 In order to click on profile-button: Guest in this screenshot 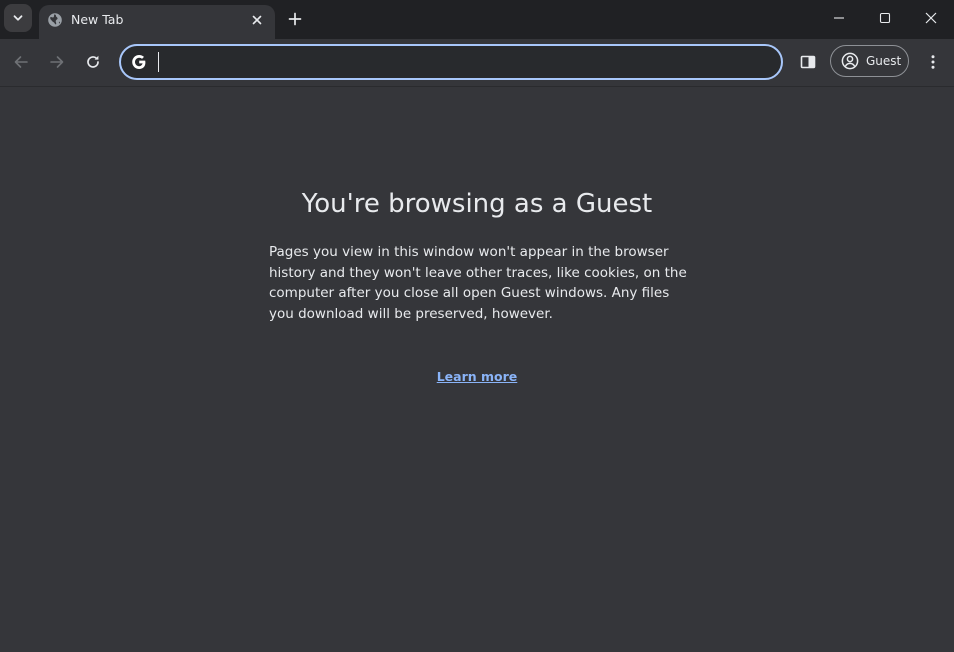, I will do `click(869, 61)`.